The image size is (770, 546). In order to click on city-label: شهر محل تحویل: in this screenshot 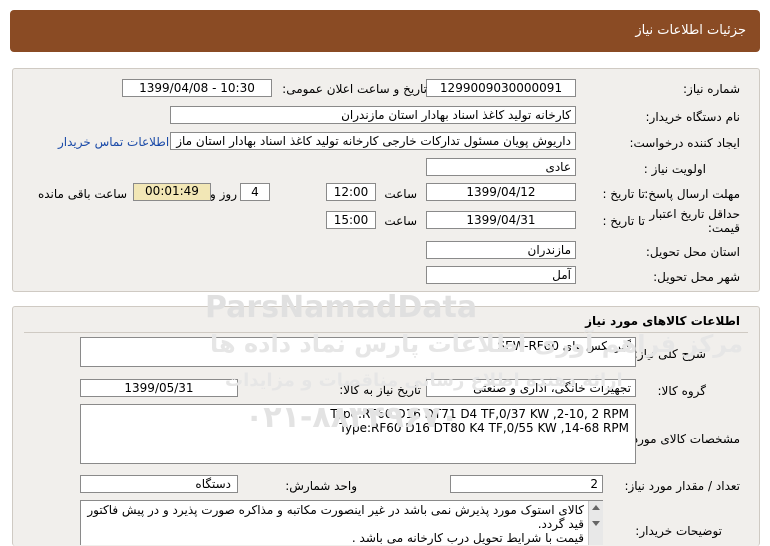, I will do `click(696, 277)`.